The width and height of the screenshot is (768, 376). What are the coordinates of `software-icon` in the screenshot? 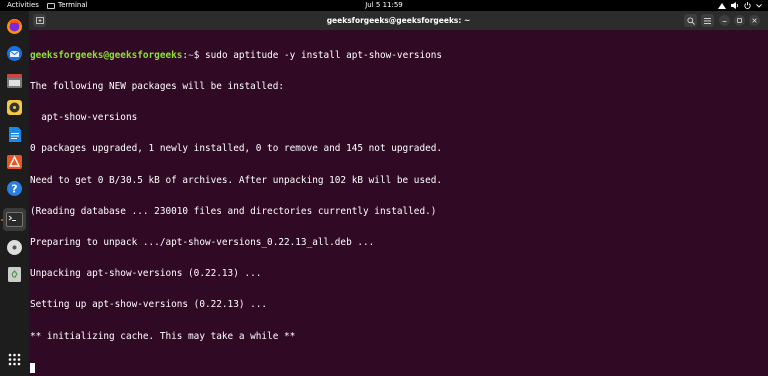 It's located at (14, 162).